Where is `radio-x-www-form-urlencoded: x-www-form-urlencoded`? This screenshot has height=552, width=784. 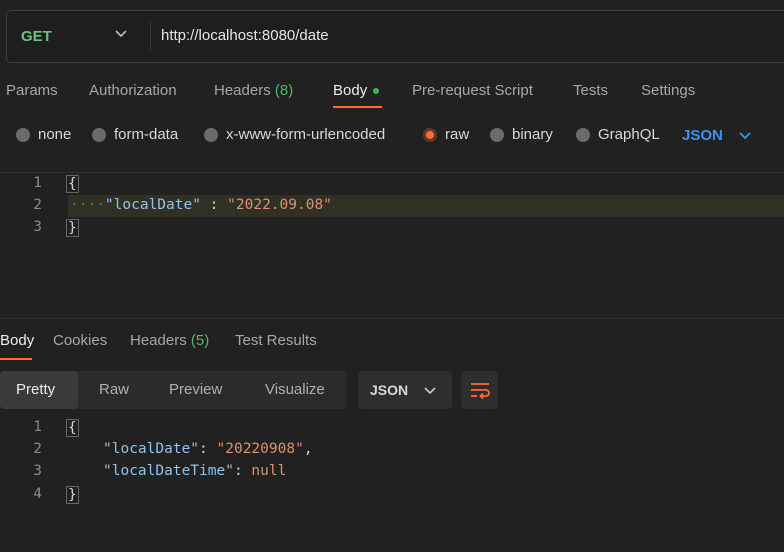 radio-x-www-form-urlencoded: x-www-form-urlencoded is located at coordinates (294, 134).